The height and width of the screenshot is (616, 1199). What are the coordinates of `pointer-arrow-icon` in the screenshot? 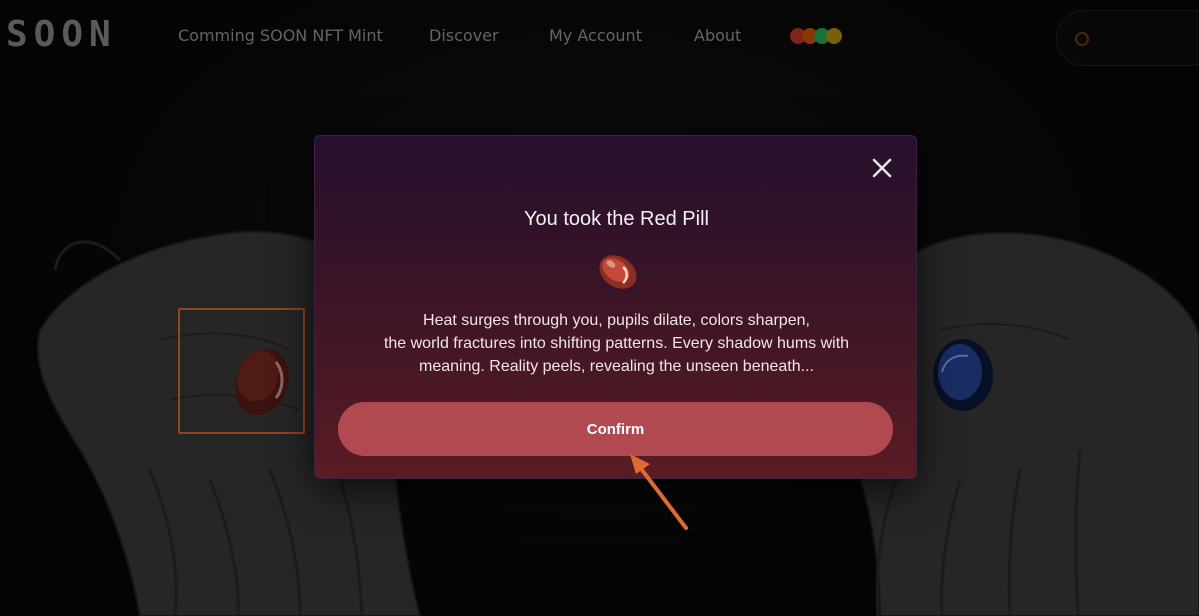 It's located at (659, 492).